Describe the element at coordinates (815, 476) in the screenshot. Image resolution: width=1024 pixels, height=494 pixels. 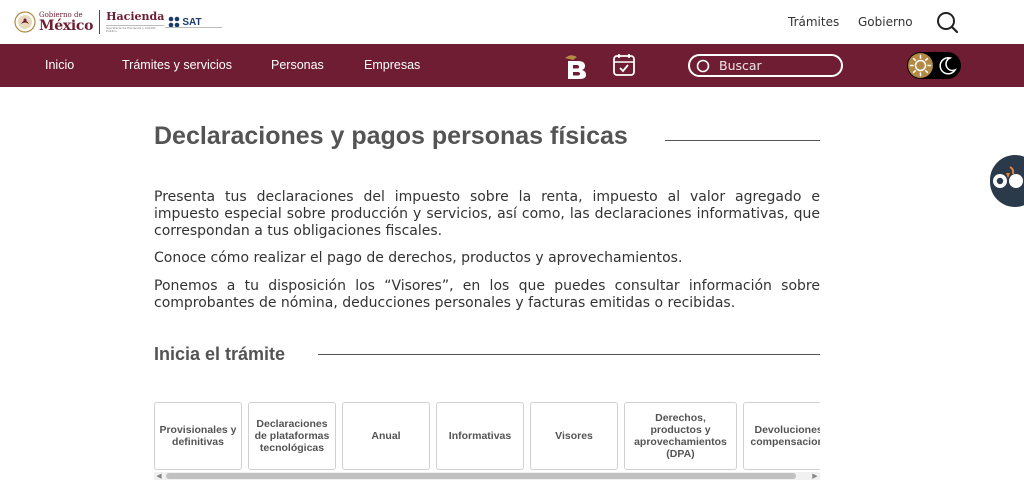
I see `scroll-right-arrow-icon: ▶` at that location.